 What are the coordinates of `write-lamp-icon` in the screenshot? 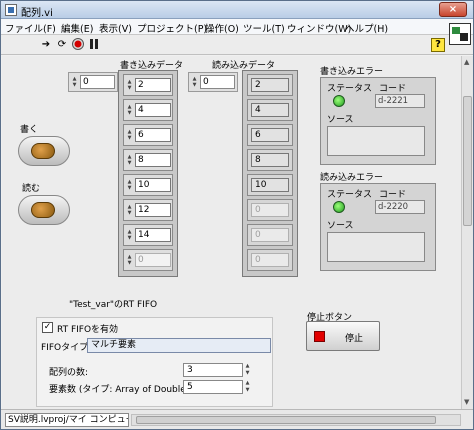 It's located at (43, 151).